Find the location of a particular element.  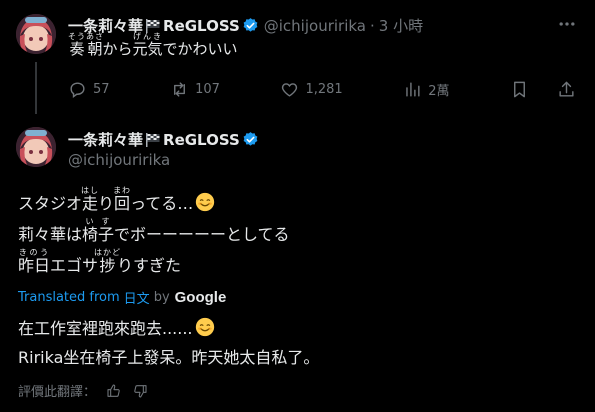

main-avatar is located at coordinates (36, 147).